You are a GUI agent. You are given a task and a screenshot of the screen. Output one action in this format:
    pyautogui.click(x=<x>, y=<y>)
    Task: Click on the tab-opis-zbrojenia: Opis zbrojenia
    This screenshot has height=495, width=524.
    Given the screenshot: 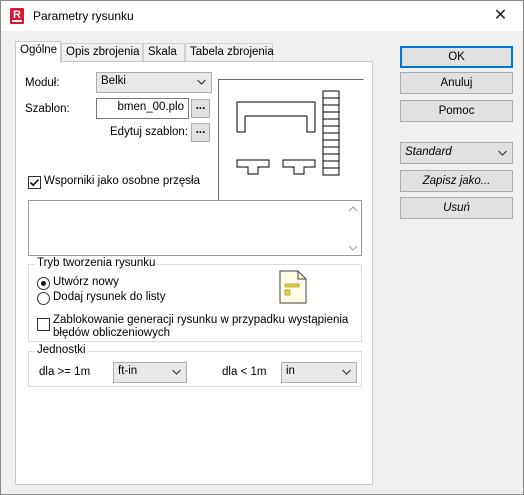 What is the action you would take?
    pyautogui.click(x=102, y=52)
    